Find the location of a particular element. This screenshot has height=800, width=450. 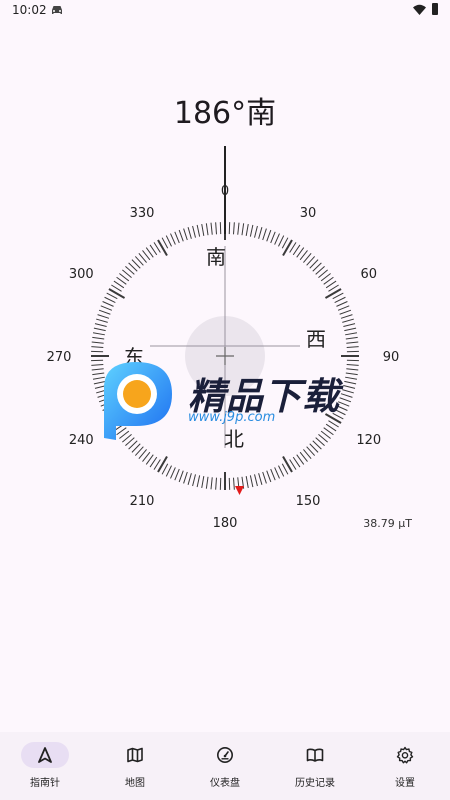

bottom-nav: 指南针 地图 仪表盘 历史记录 设置 is located at coordinates (225, 766).